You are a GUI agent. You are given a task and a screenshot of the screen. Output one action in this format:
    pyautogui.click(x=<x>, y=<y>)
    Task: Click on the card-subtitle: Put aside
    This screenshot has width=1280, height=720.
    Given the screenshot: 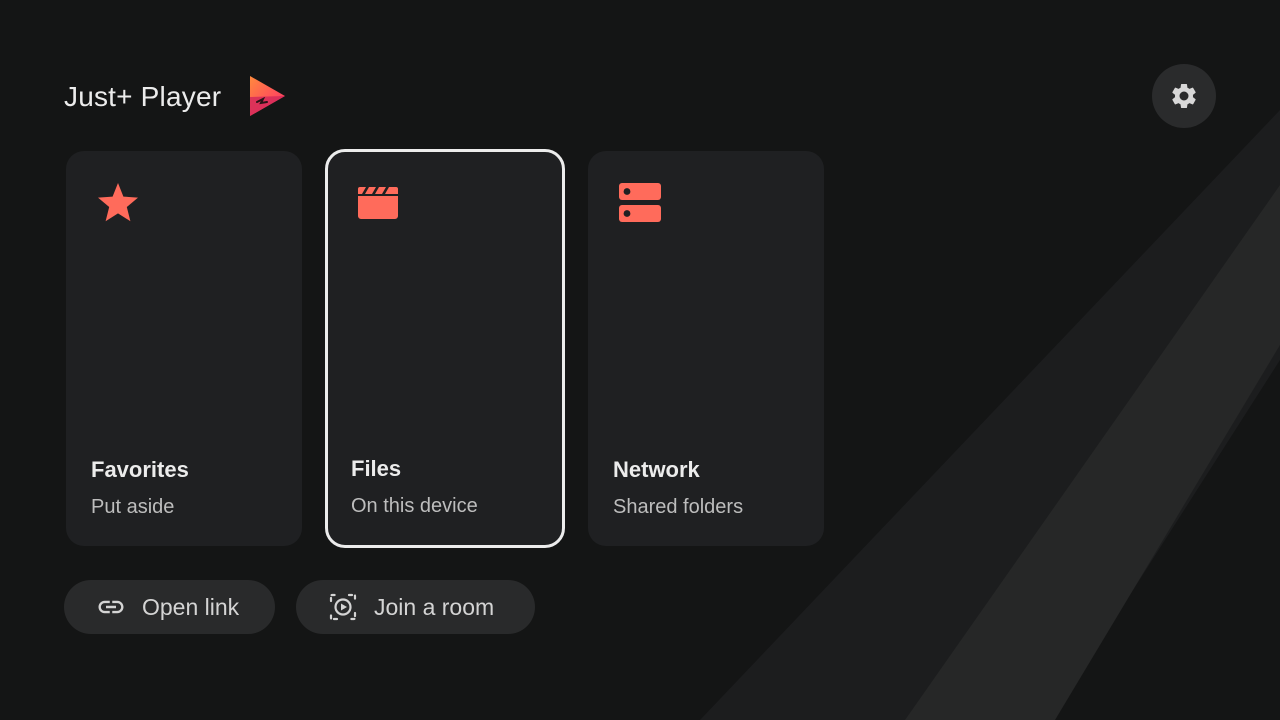 What is the action you would take?
    pyautogui.click(x=133, y=507)
    